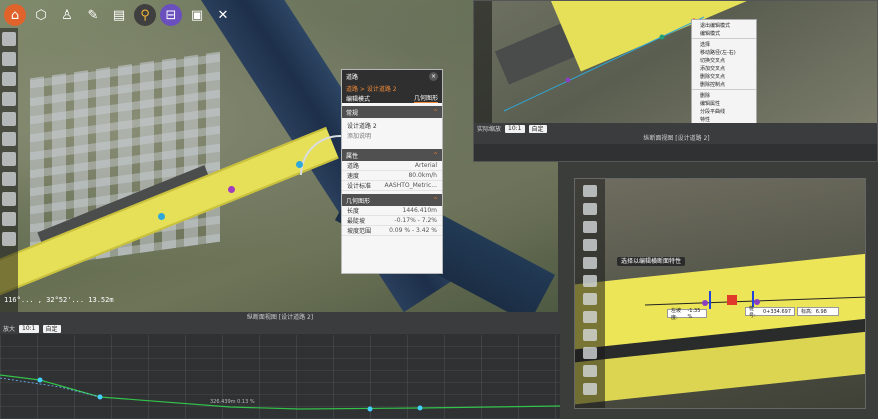 This screenshot has width=878, height=419. What do you see at coordinates (392, 88) in the screenshot?
I see `breadcrumb: 道路 > 设计道路 2` at bounding box center [392, 88].